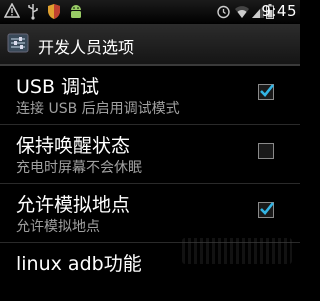 This screenshot has width=320, height=301. What do you see at coordinates (86, 47) in the screenshot?
I see `page-title: 开发人员选项` at bounding box center [86, 47].